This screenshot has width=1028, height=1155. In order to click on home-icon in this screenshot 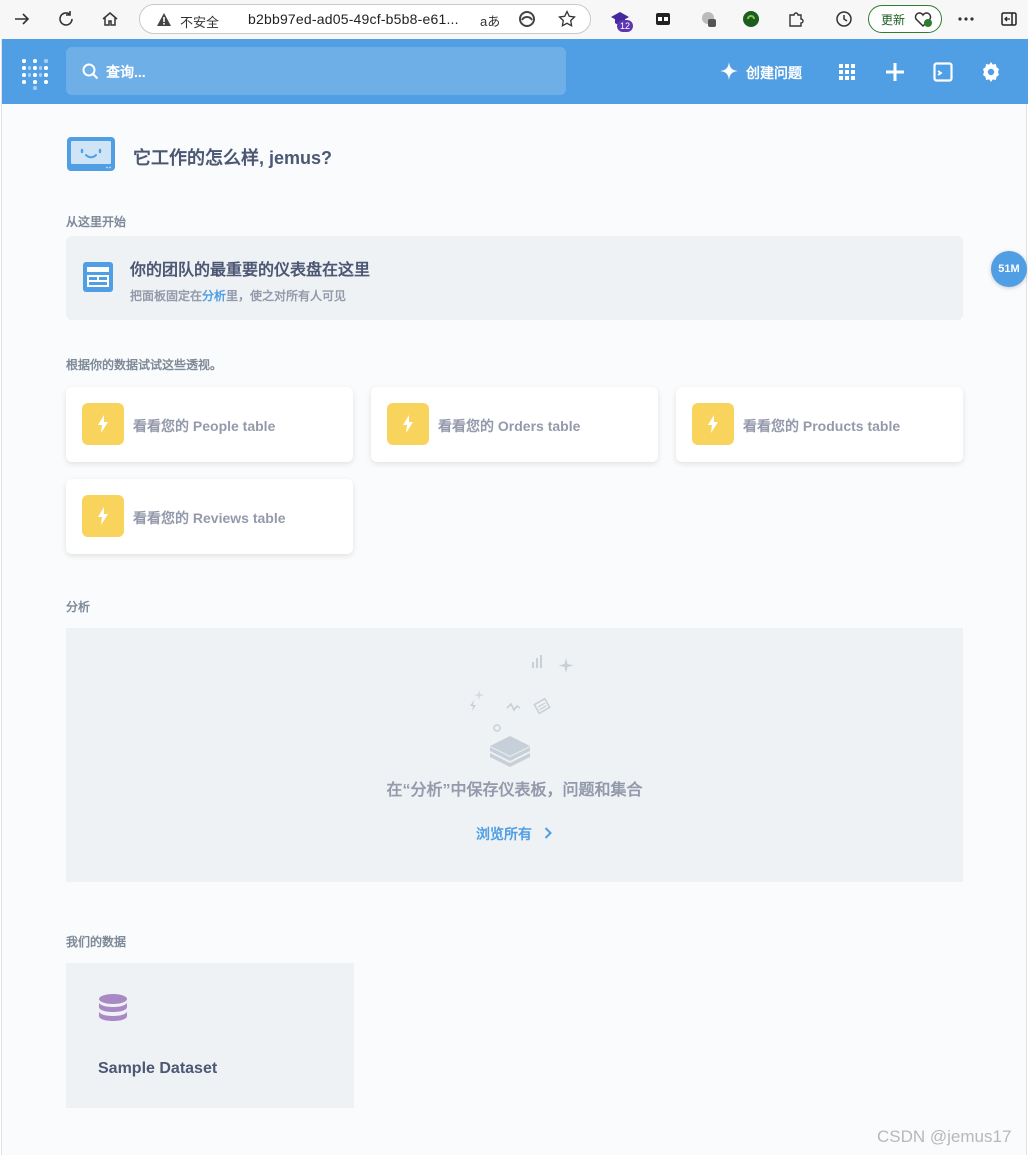, I will do `click(110, 19)`.